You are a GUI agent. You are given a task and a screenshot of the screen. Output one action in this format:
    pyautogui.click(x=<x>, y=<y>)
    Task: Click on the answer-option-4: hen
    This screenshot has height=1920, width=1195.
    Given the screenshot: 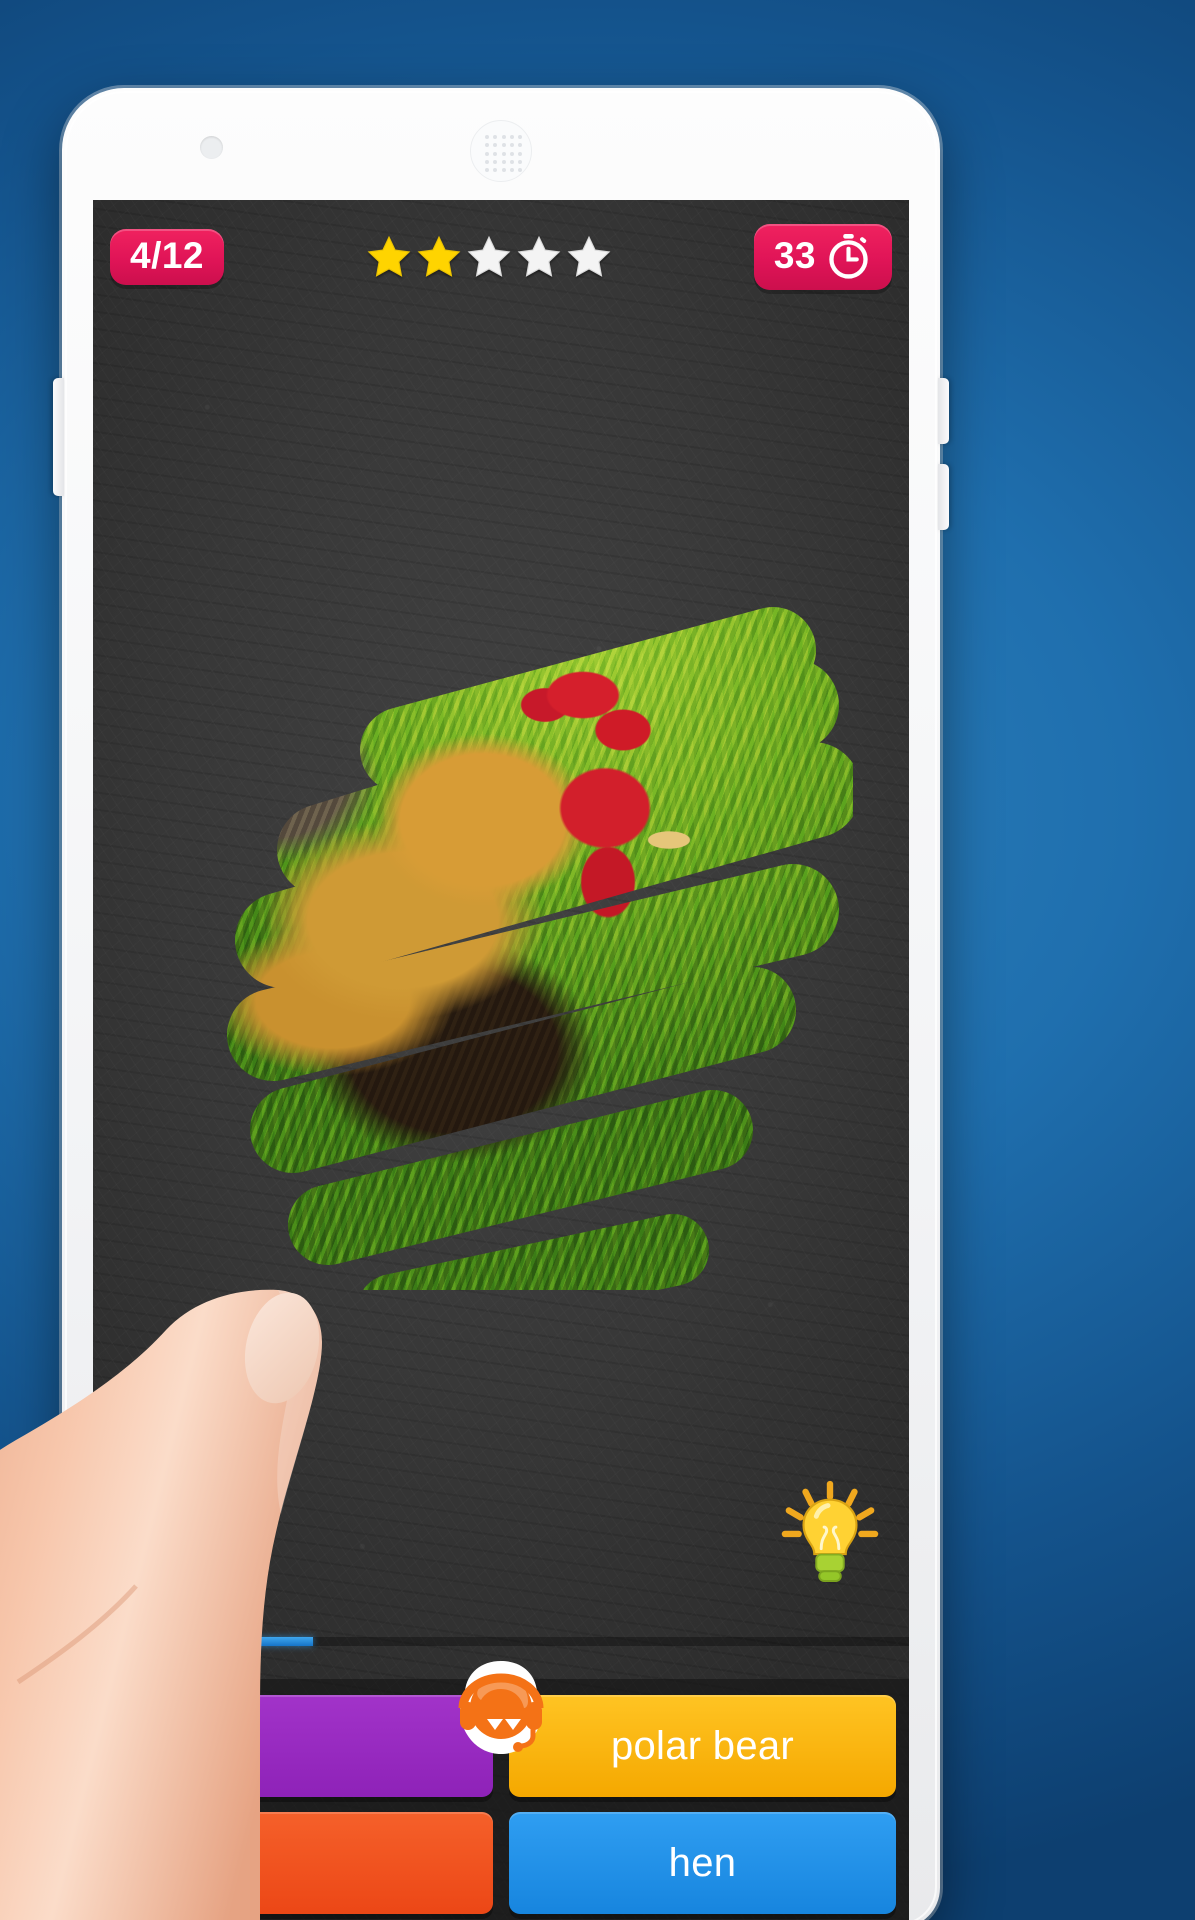 What is the action you would take?
    pyautogui.click(x=702, y=1863)
    